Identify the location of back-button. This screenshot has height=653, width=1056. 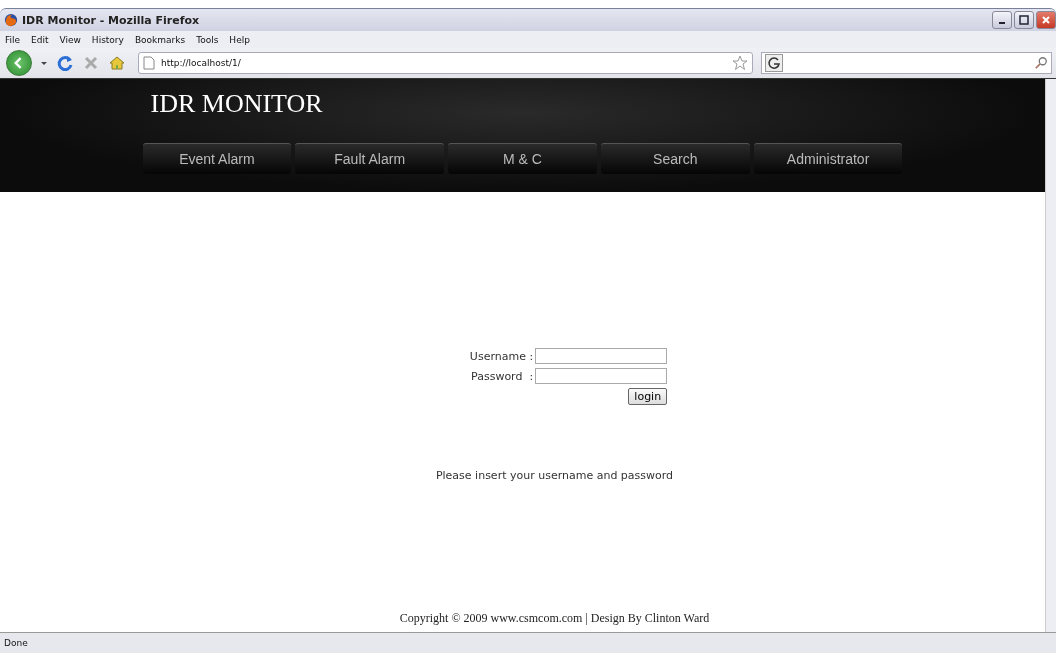
(19, 63).